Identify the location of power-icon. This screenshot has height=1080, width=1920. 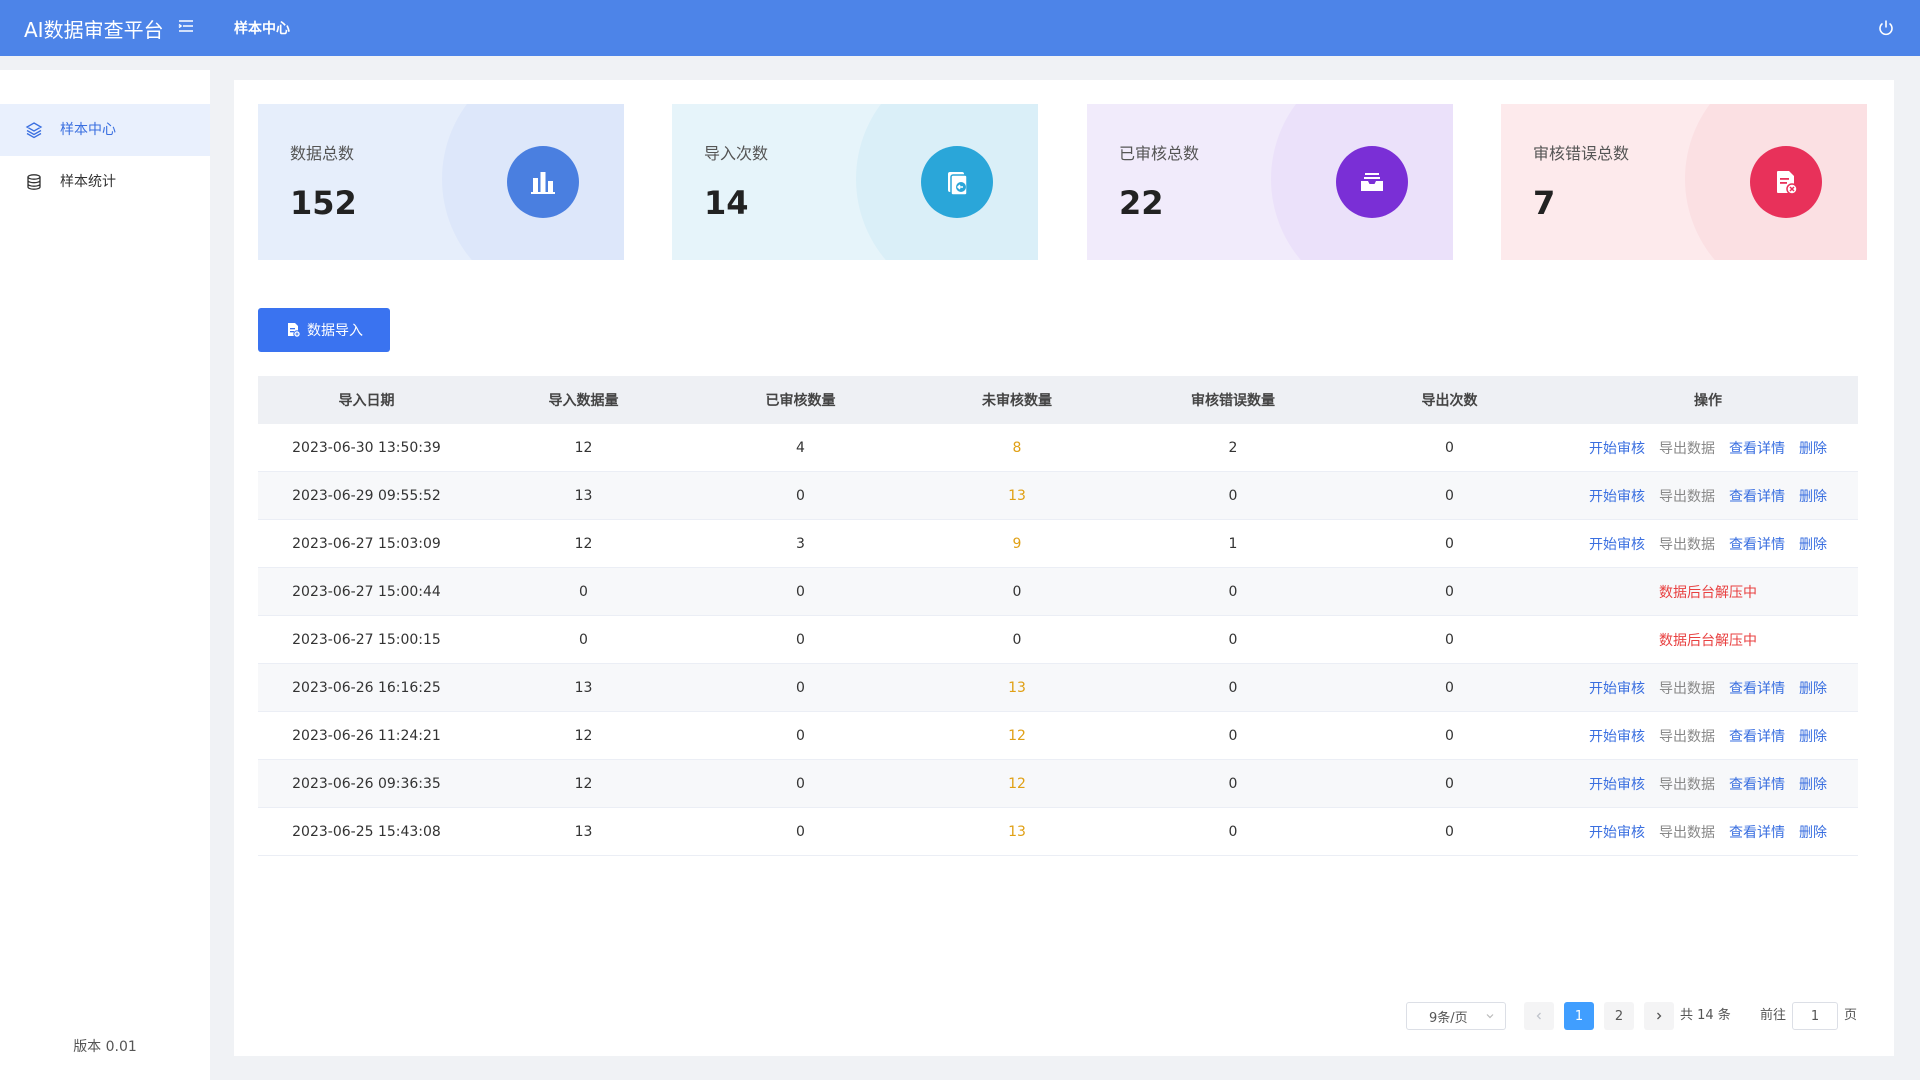
(1886, 28).